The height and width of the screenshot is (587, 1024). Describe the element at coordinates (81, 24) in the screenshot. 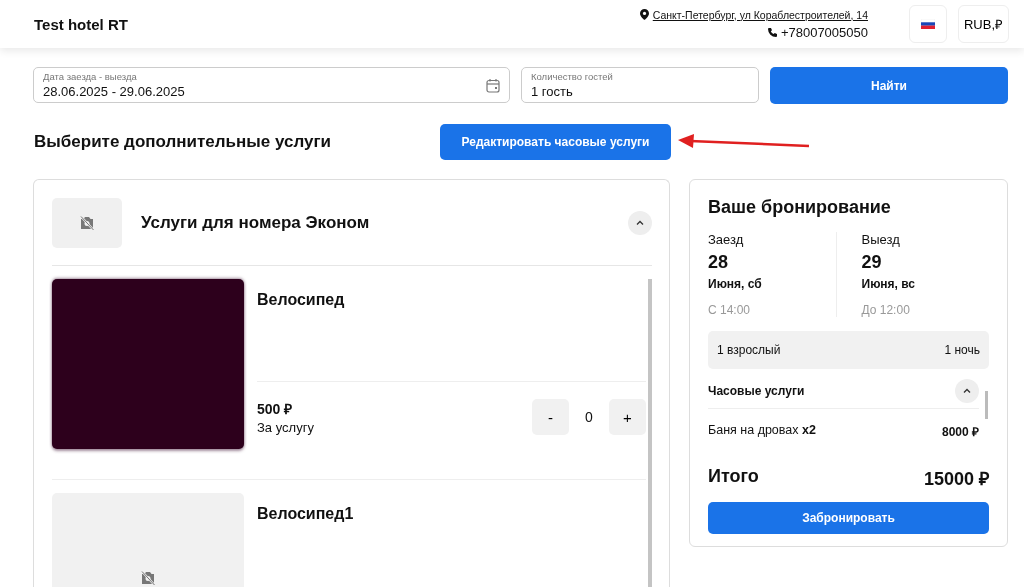

I see `hotel-name: Test hotel RT` at that location.